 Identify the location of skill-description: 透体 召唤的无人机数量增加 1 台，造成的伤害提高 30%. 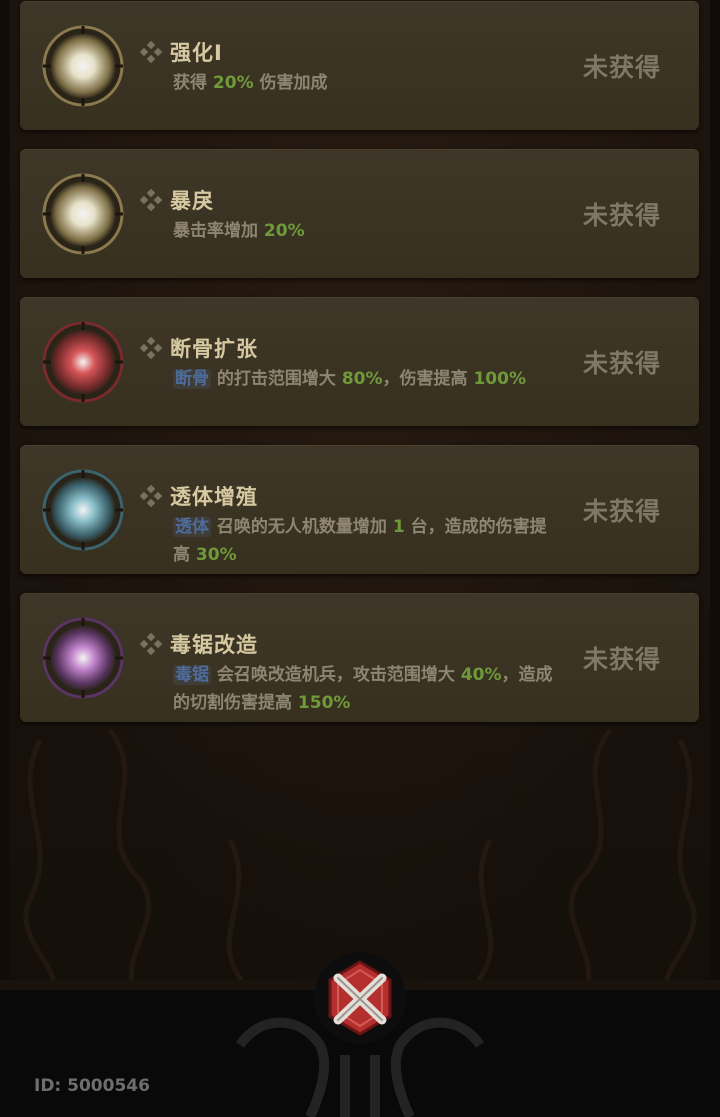
(363, 541).